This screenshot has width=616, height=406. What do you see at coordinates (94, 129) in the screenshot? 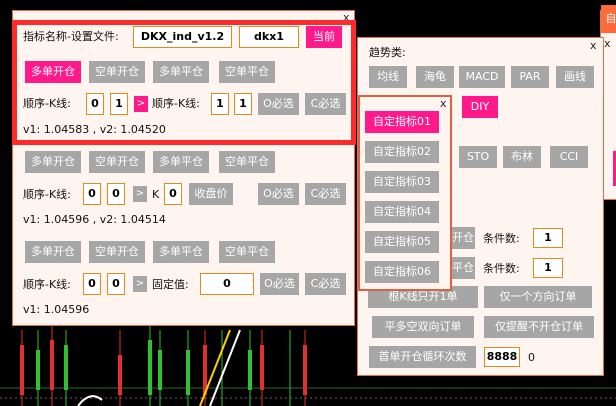
I see `s1-values: v1: 1.04583 , v2: 1.04520` at bounding box center [94, 129].